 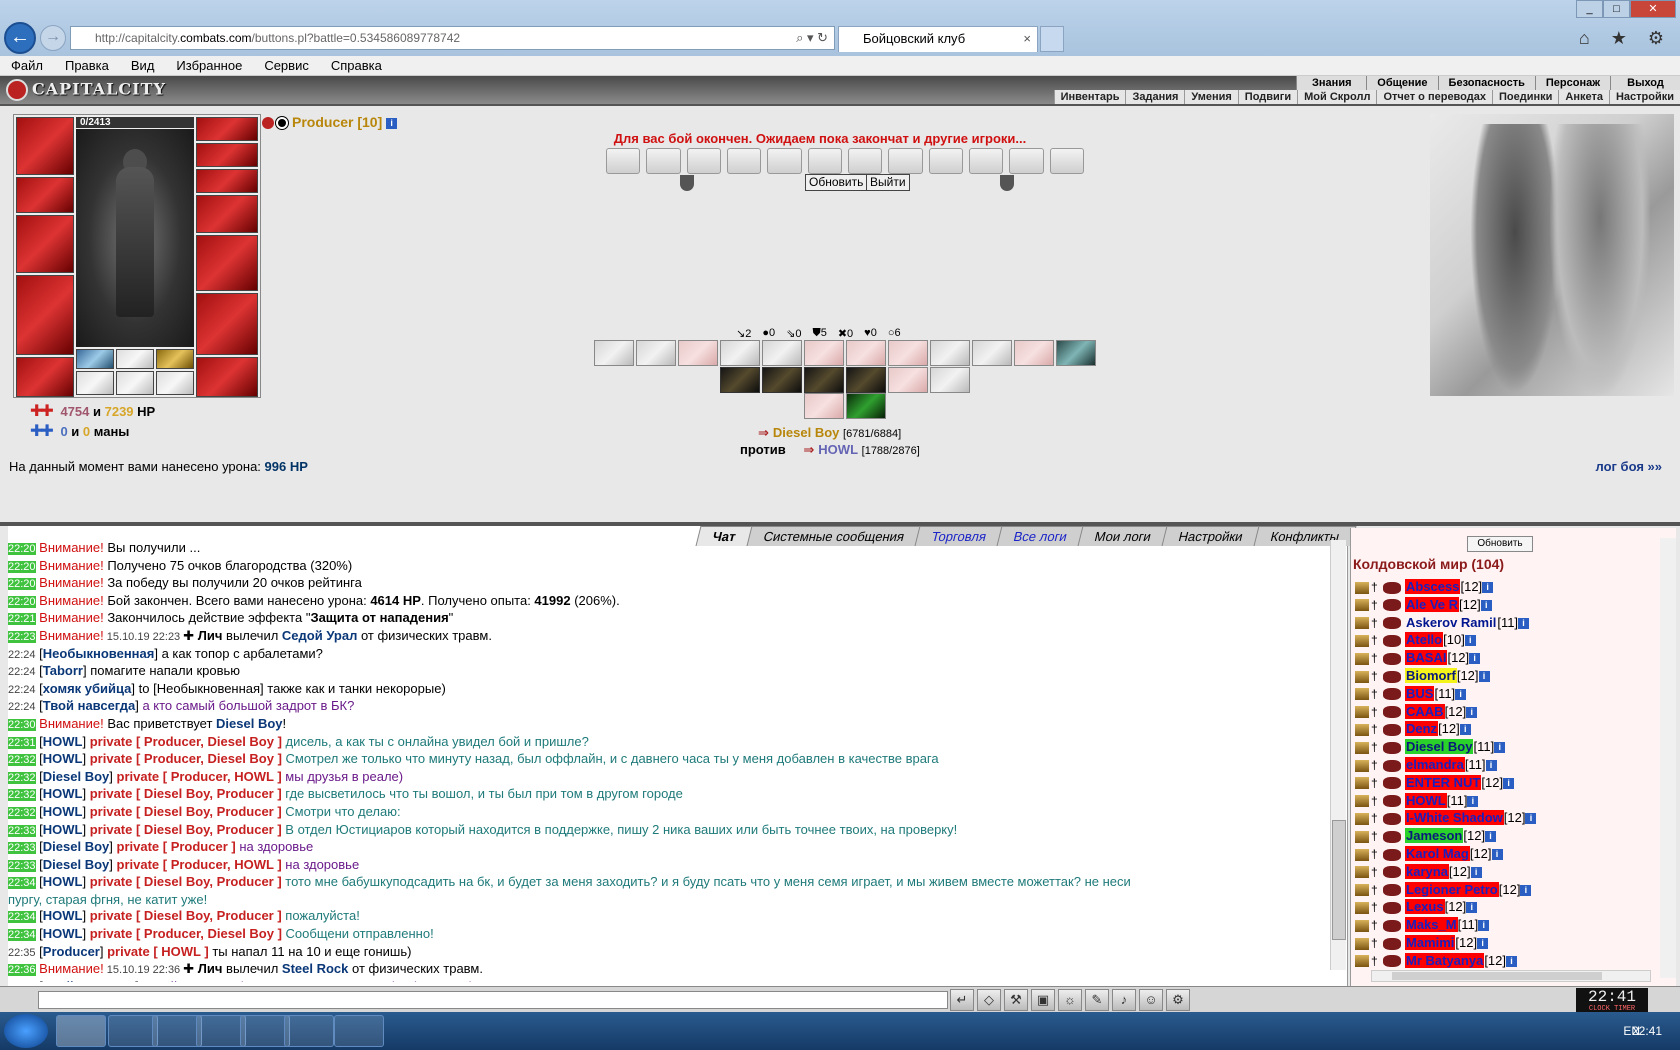 What do you see at coordinates (1178, 1000) in the screenshot?
I see `chat-settings-icon: ⚙` at bounding box center [1178, 1000].